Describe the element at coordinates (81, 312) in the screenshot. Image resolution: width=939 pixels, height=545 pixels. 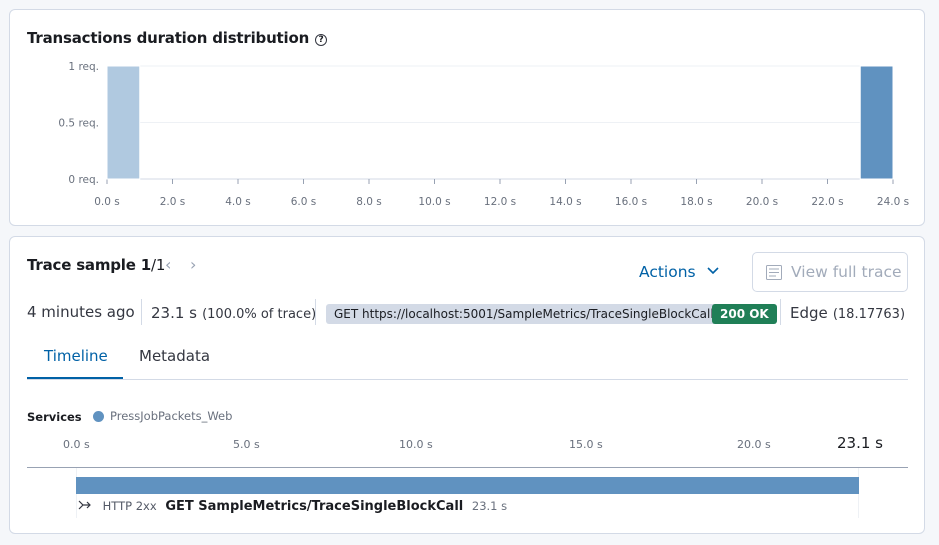
I see `time-ago: 4 minutes ago` at that location.